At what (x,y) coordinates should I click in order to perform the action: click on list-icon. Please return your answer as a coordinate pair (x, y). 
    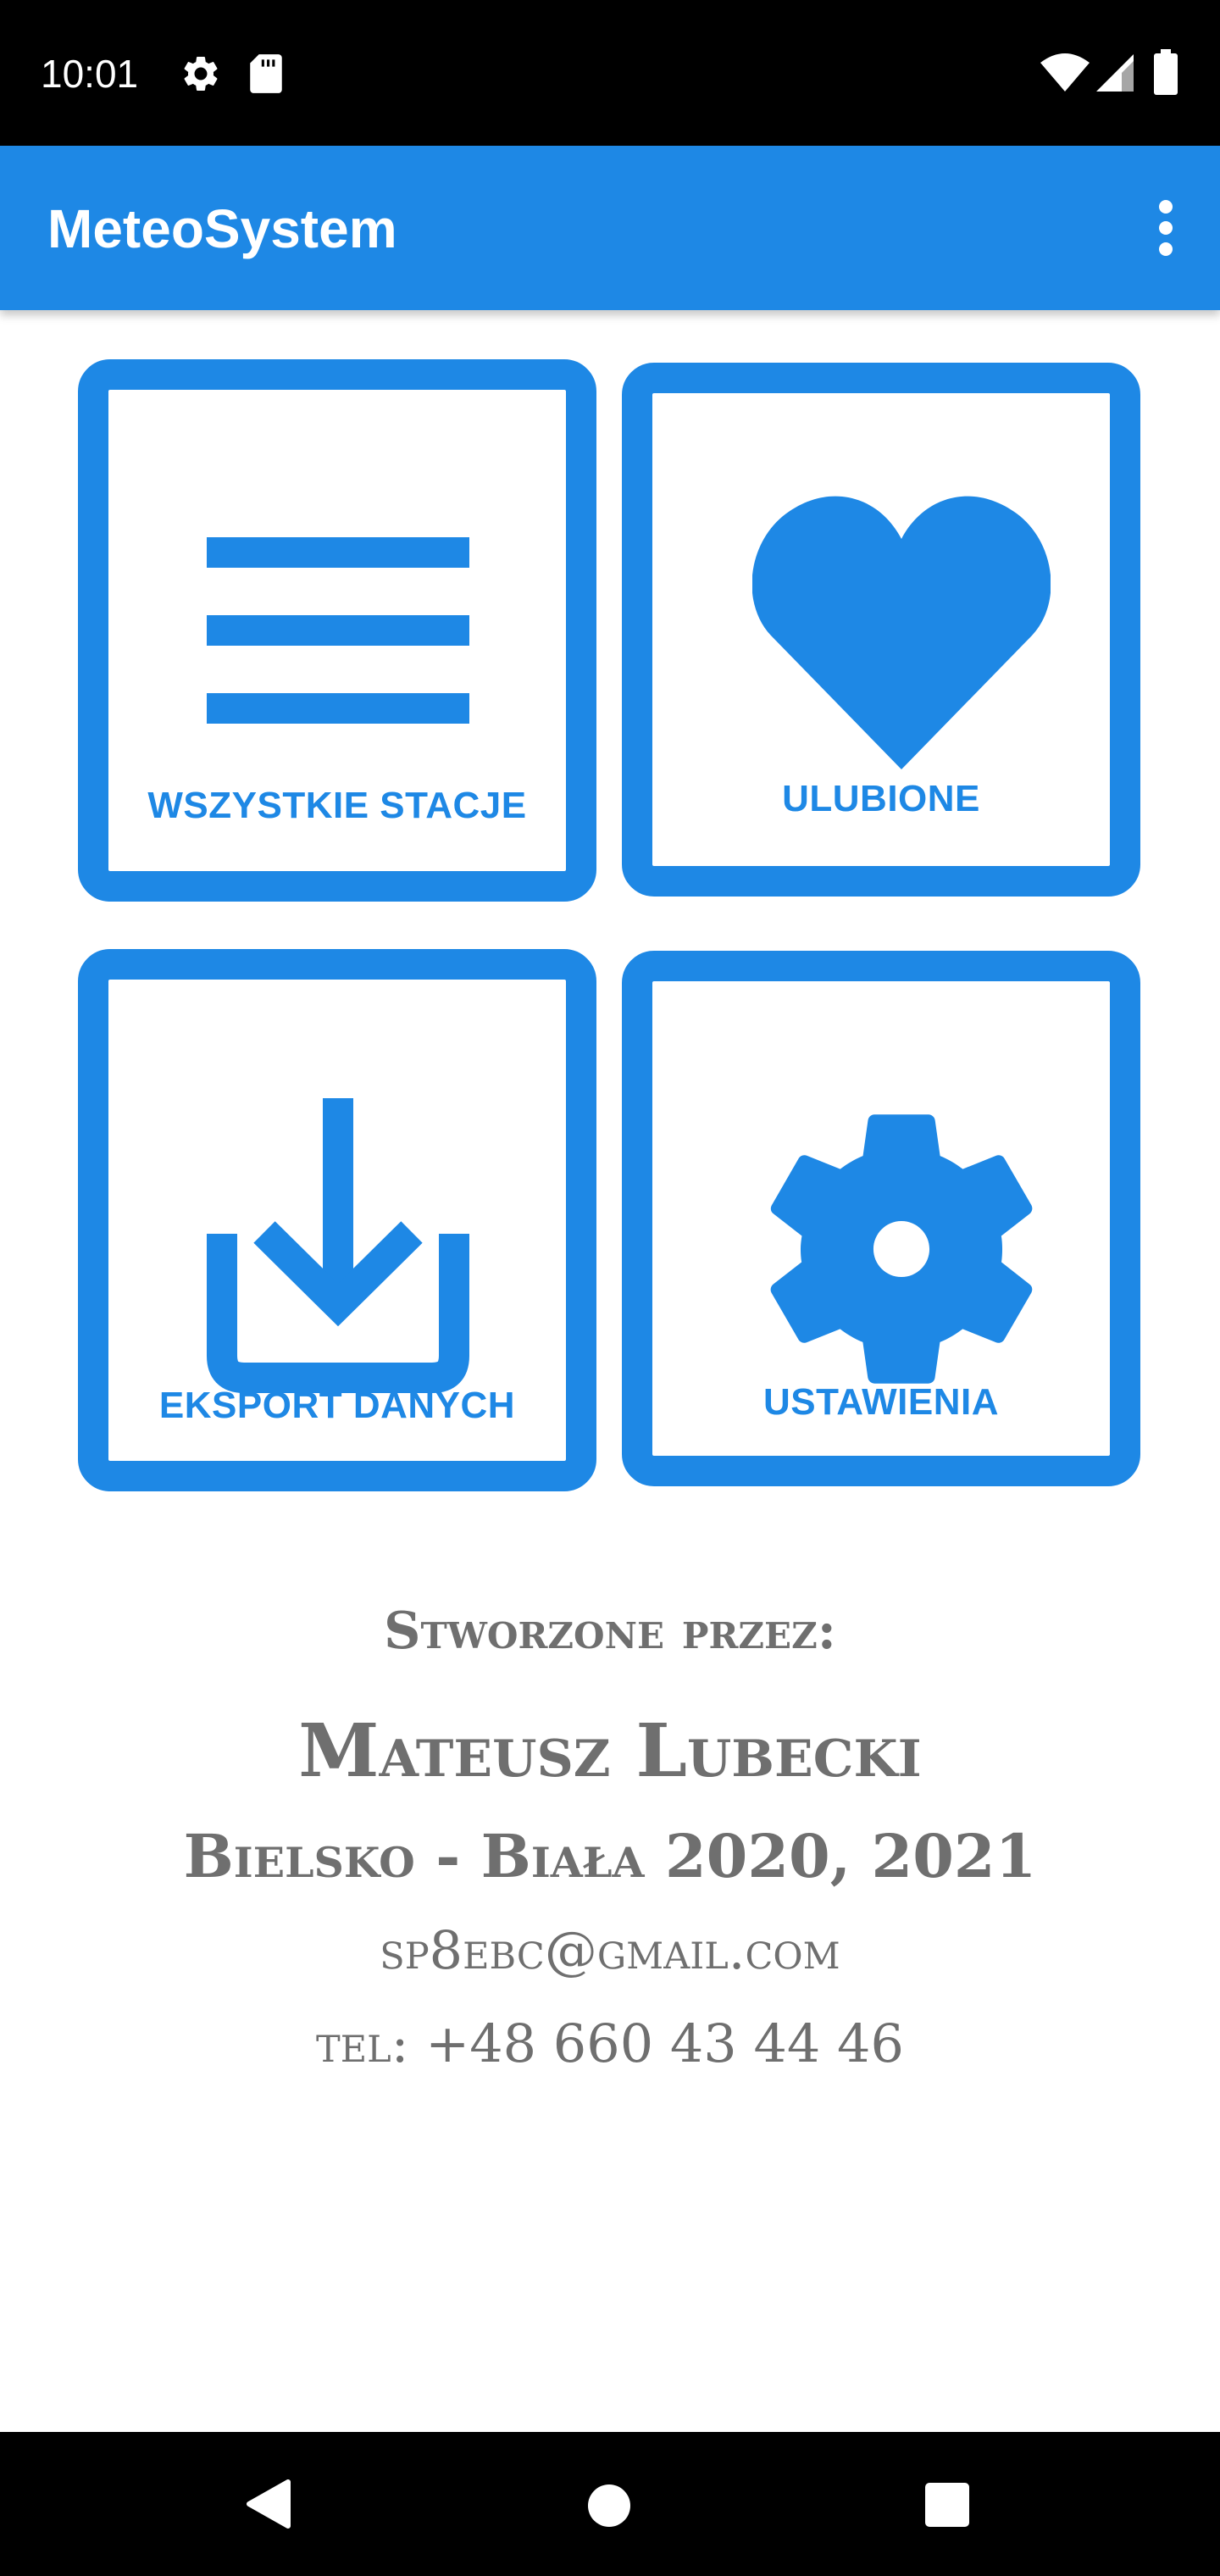
    Looking at the image, I should click on (338, 630).